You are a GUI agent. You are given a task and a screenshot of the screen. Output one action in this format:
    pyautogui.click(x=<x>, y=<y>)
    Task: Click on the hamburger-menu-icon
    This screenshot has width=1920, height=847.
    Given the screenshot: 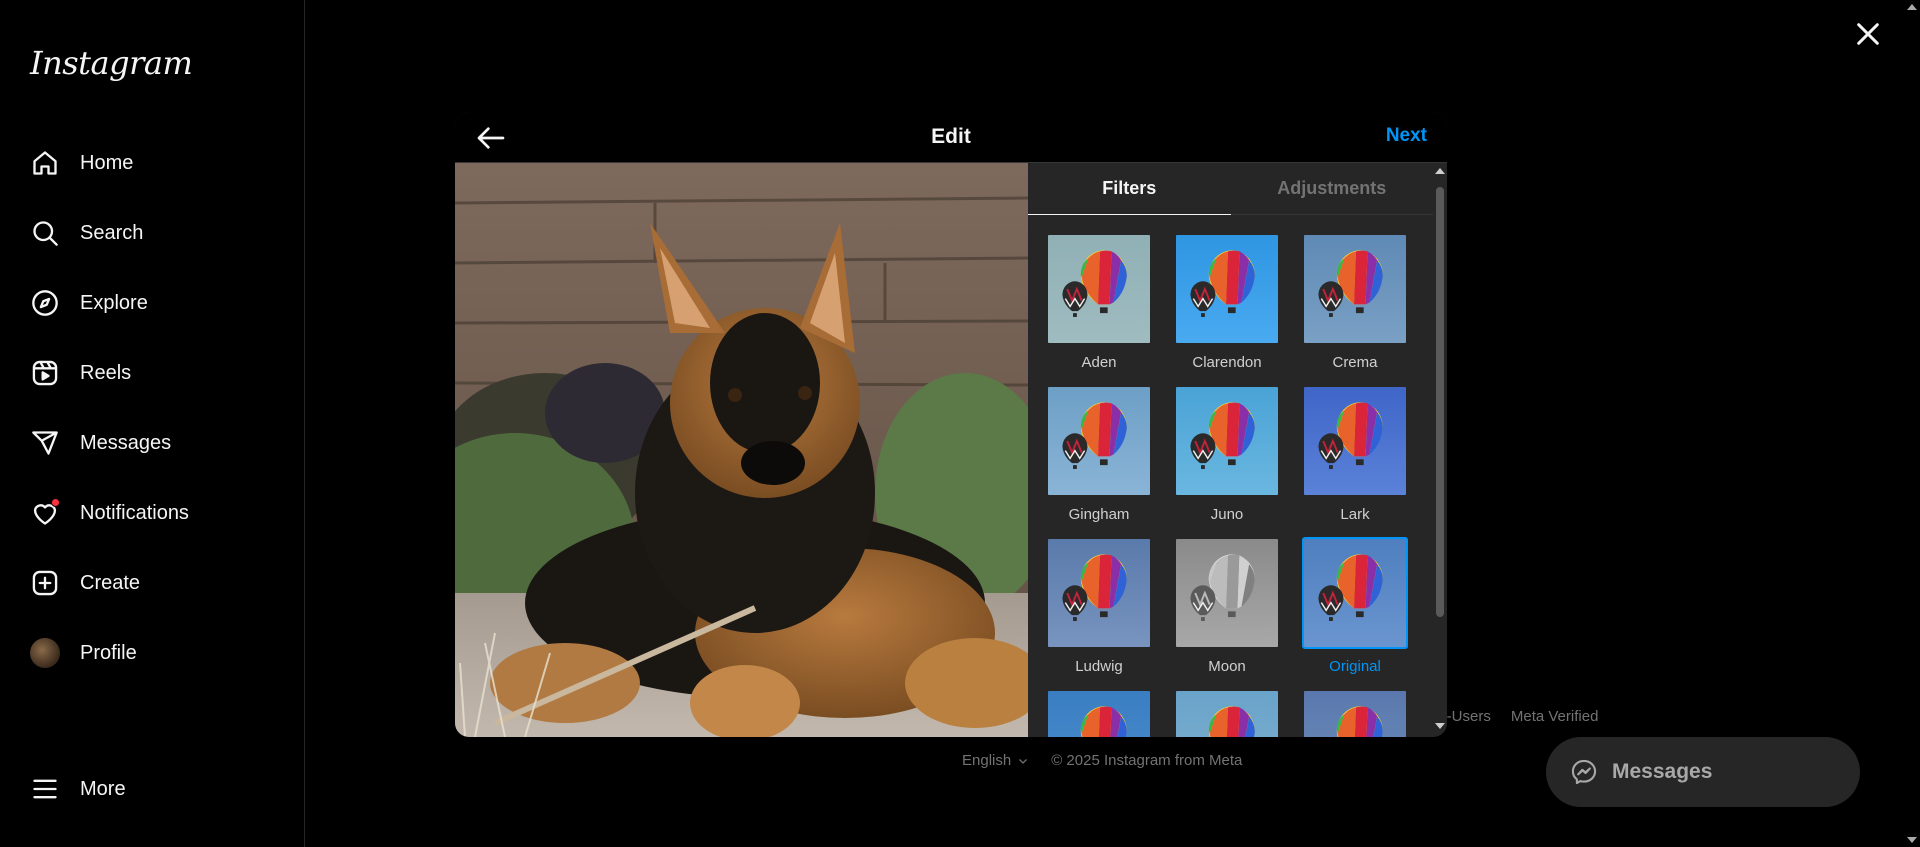 What is the action you would take?
    pyautogui.click(x=45, y=789)
    